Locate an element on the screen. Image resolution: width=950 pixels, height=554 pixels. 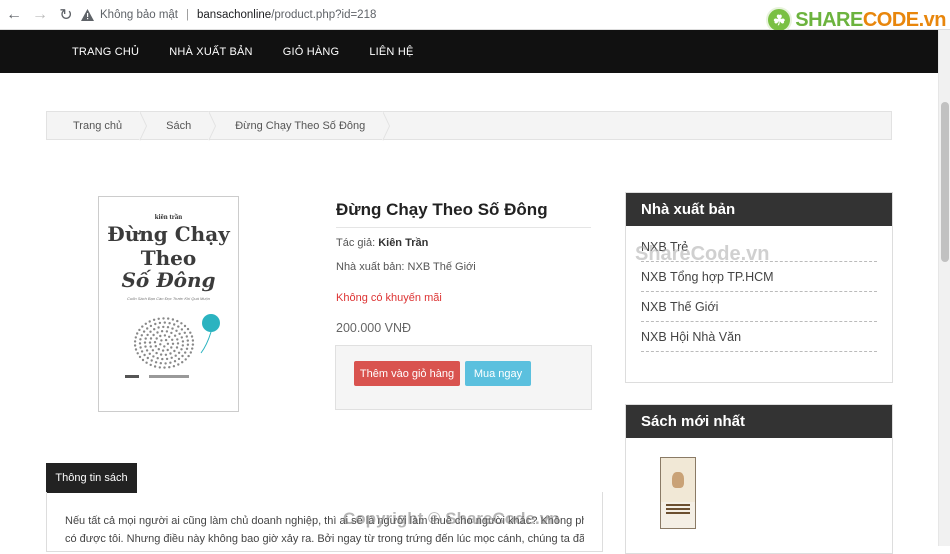
product-promo: Không có khuyến mãi is located at coordinates (389, 298).